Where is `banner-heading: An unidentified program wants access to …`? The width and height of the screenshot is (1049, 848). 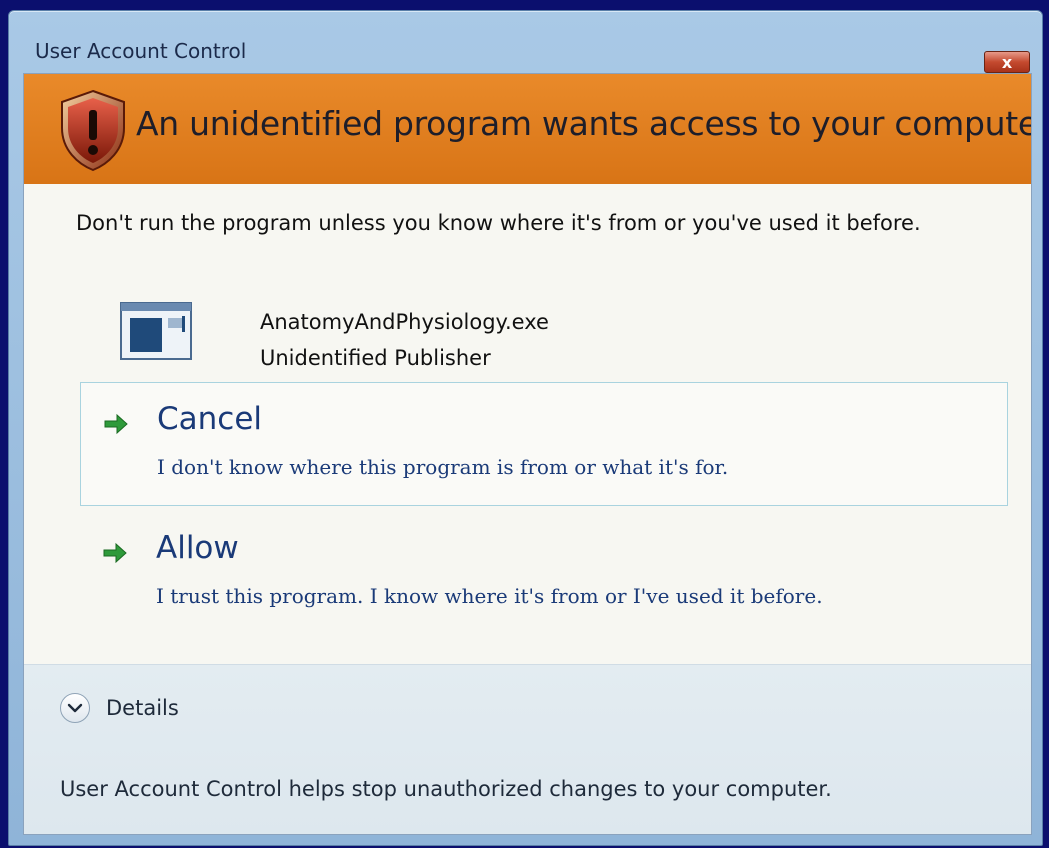
banner-heading: An unidentified program wants access to … is located at coordinates (584, 123).